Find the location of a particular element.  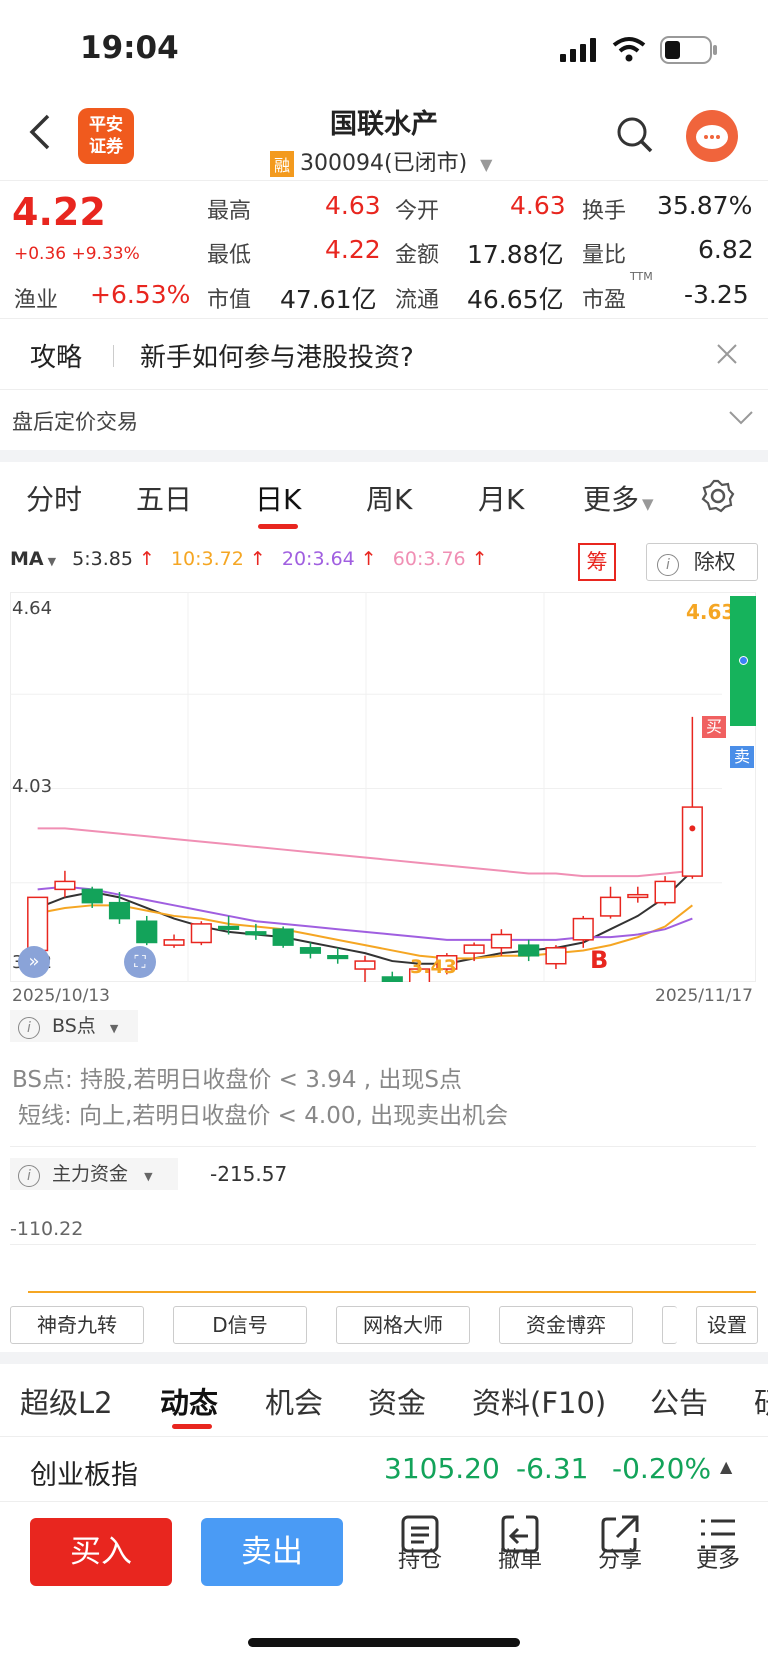

indicator-d-signal: D信号 is located at coordinates (240, 1325).